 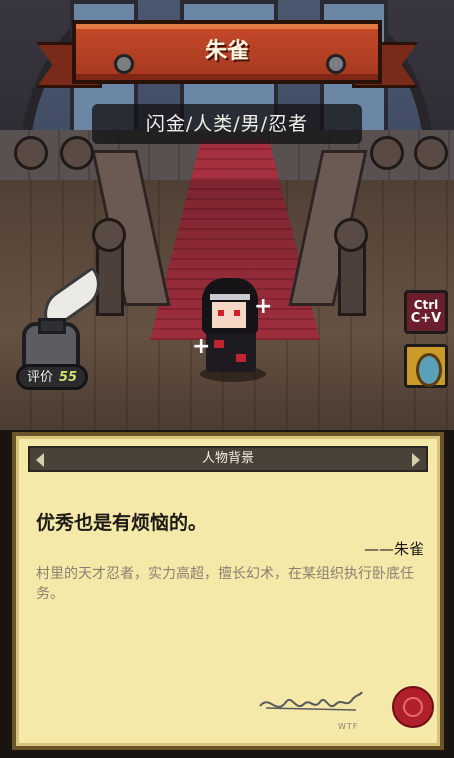 I want to click on copy-button-line2: C+V, so click(x=426, y=318).